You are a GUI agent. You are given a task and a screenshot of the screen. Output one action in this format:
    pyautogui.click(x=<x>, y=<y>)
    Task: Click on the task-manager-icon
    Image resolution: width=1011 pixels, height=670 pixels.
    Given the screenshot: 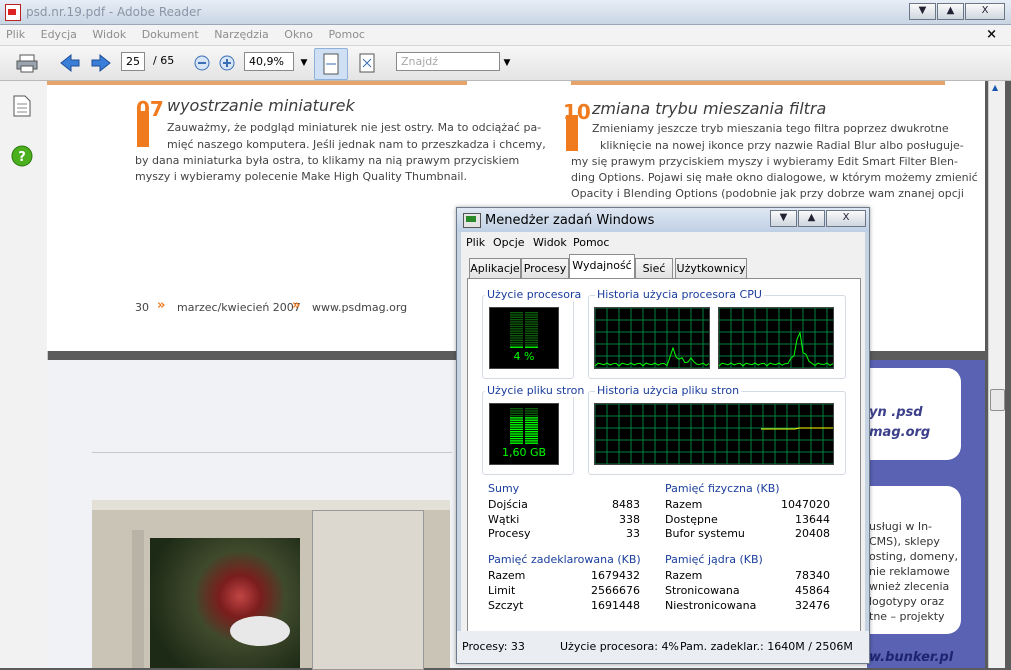 What is the action you would take?
    pyautogui.click(x=472, y=220)
    